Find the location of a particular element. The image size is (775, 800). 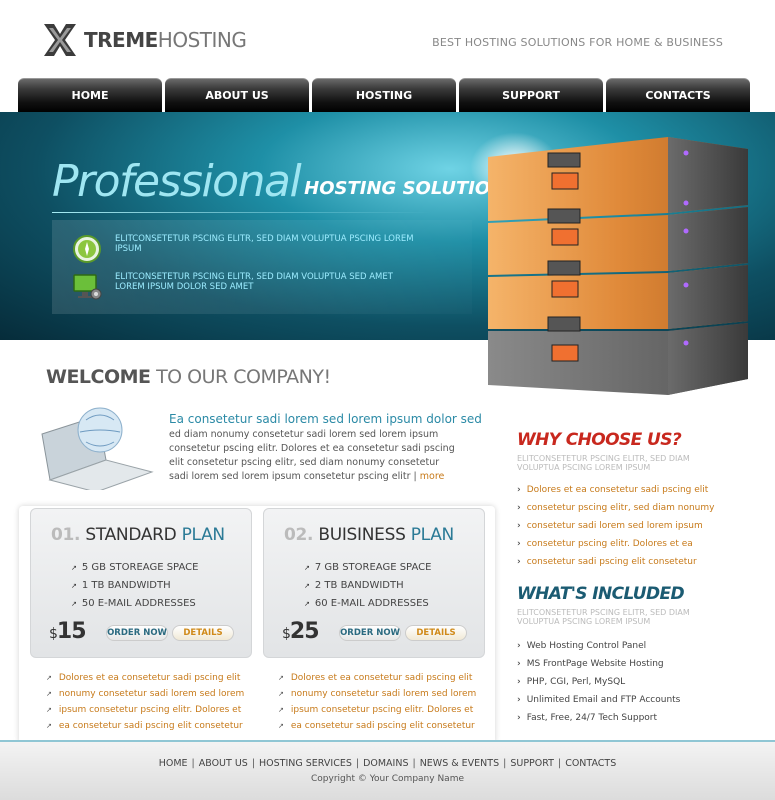

list-item-link: consetetur sadi lorem sed lorem ipsum is located at coordinates (615, 526).